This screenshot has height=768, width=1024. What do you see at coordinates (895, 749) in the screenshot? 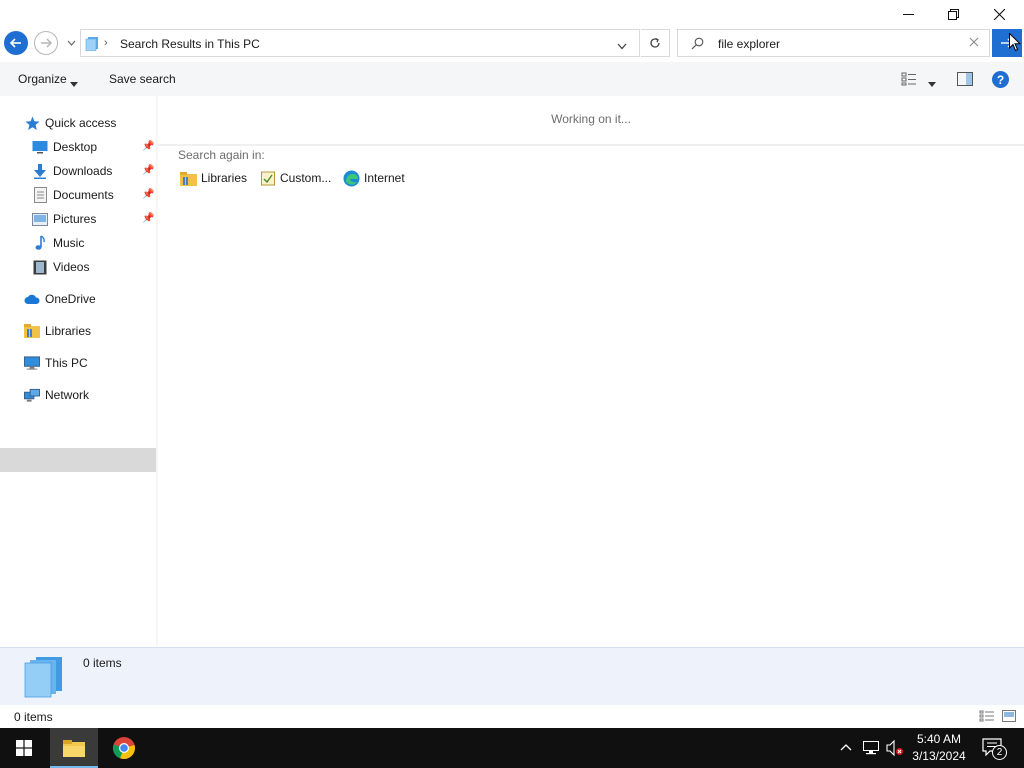
I see `volume-muted-icon` at bounding box center [895, 749].